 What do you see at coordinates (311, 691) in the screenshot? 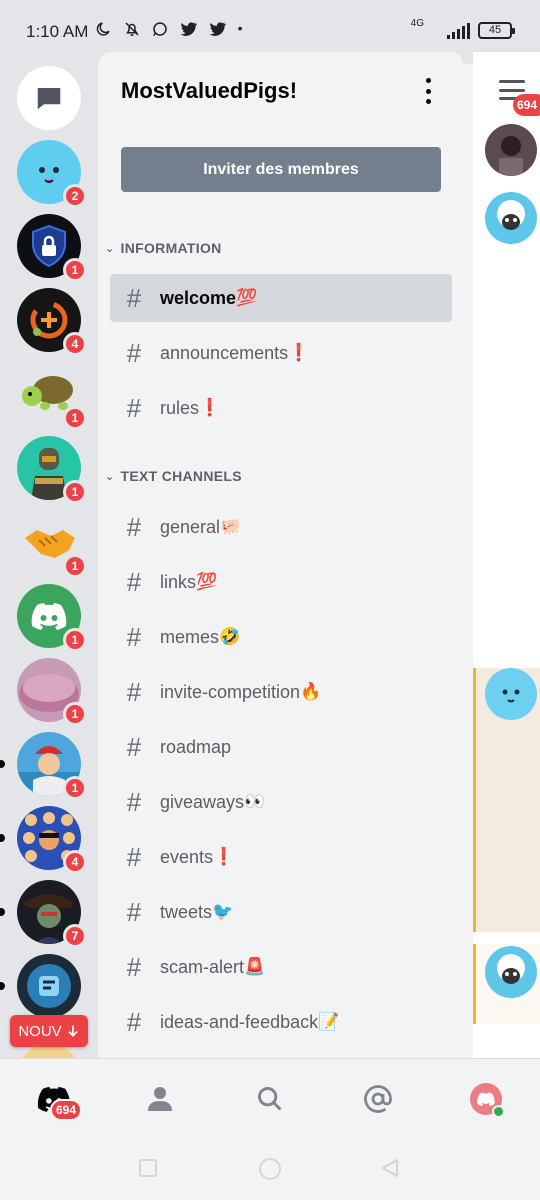
I see `channel-emoji: 🔥` at bounding box center [311, 691].